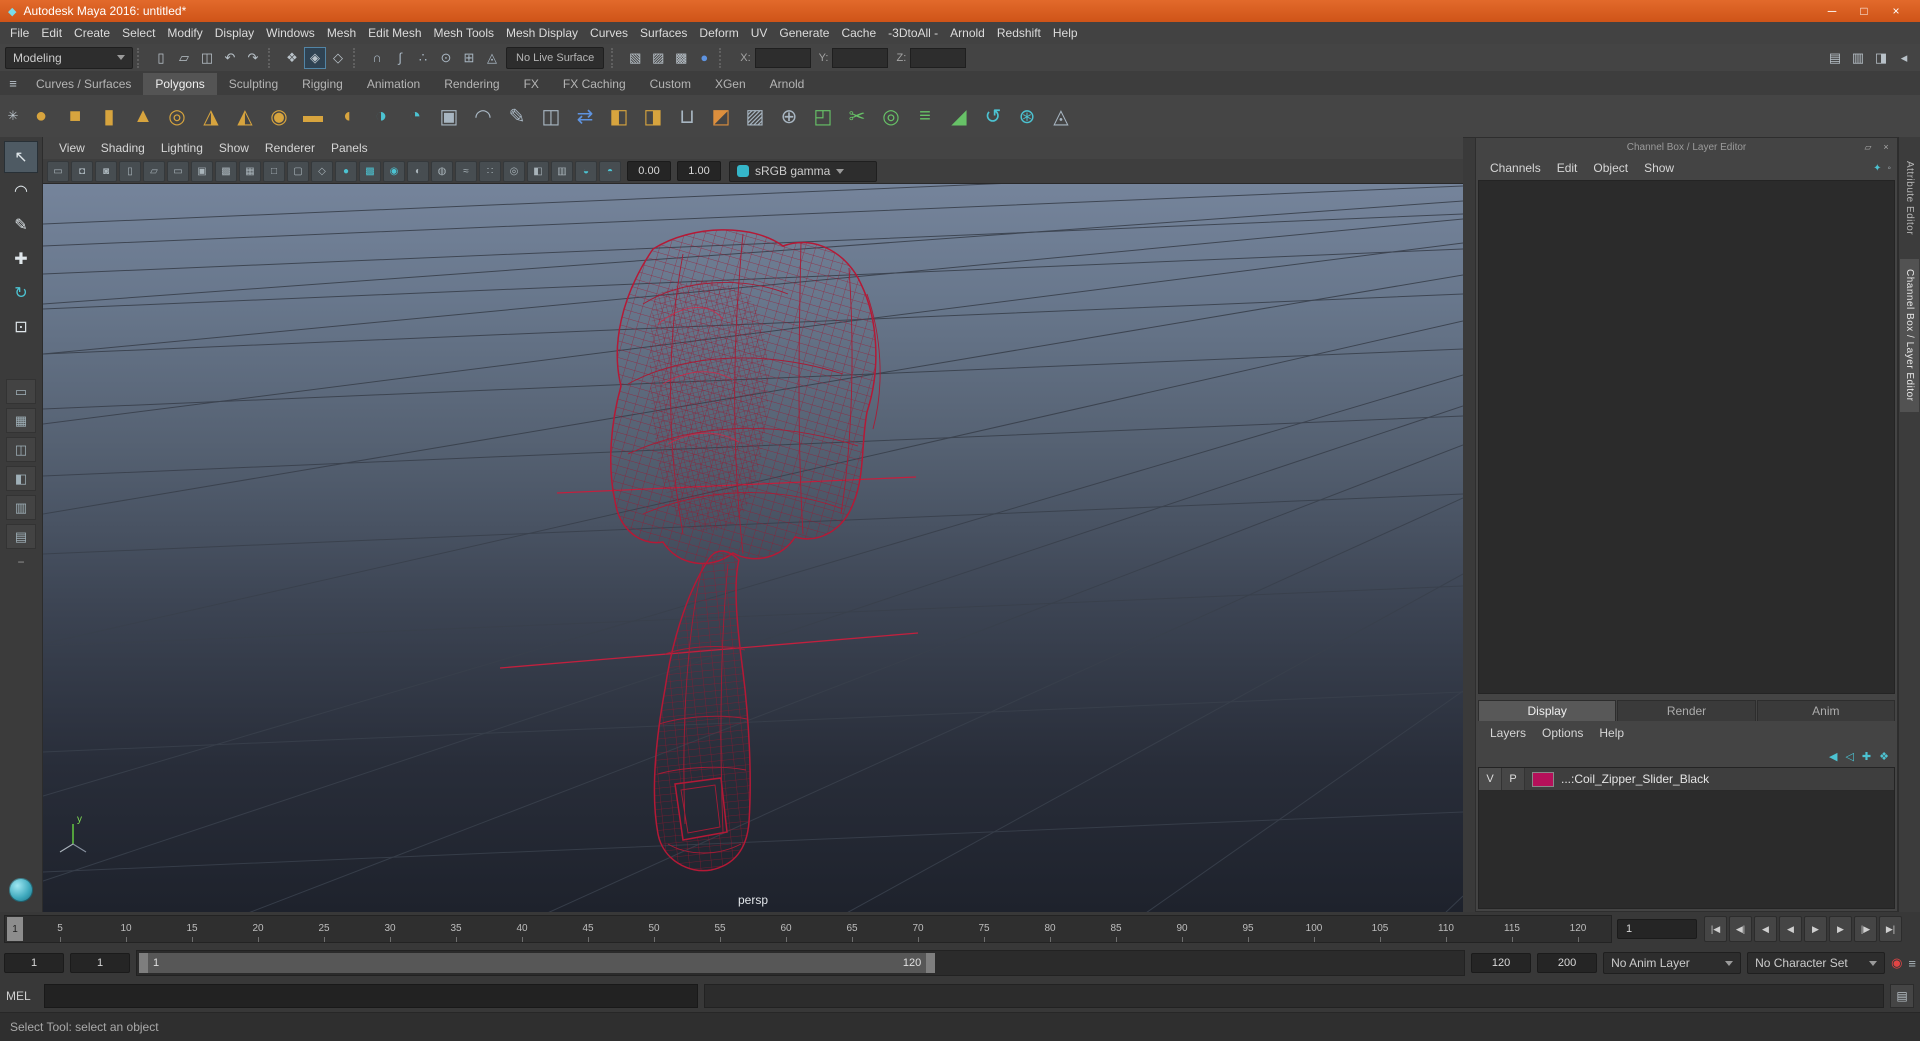  Describe the element at coordinates (418, 171) in the screenshot. I see `shadows-icon: ◐` at that location.